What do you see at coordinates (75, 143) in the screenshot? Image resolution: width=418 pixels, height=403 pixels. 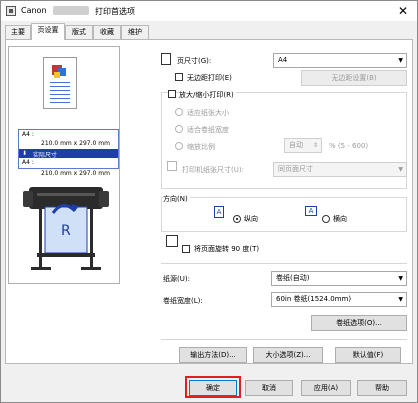 I see `size-info-dimensions: 210.0 mm x 297.0 mm` at bounding box center [75, 143].